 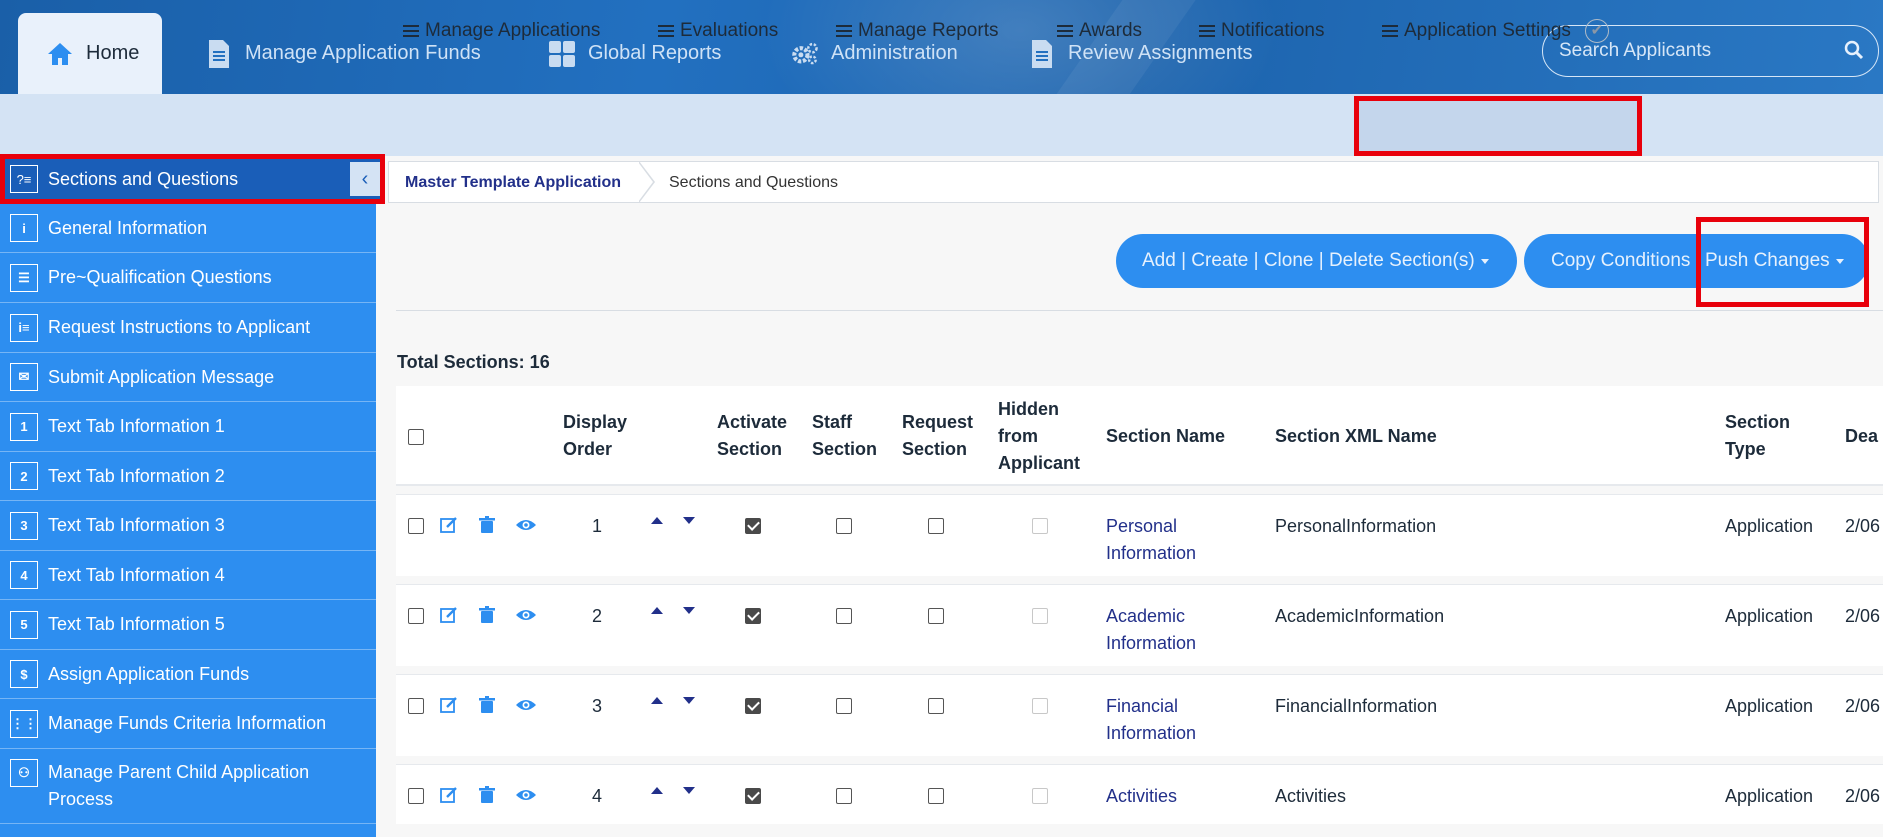 I want to click on subnav-manage-applications: Manage Applications, so click(x=501, y=31).